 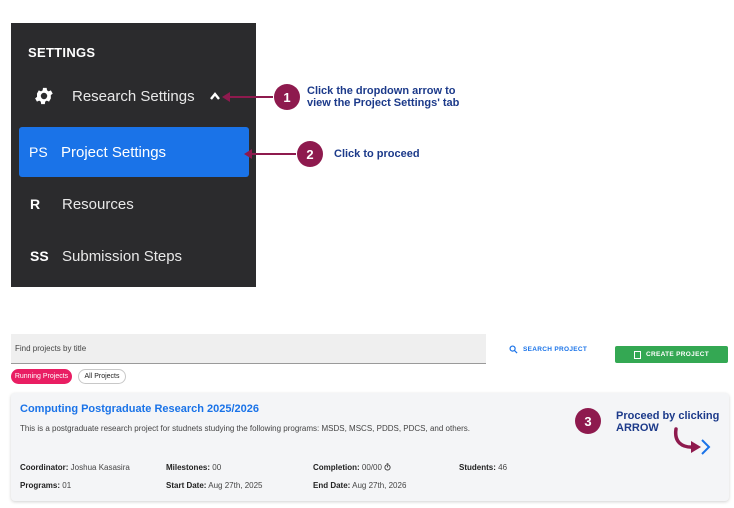 I want to click on filter-running-projects: Running Projects, so click(x=41, y=376).